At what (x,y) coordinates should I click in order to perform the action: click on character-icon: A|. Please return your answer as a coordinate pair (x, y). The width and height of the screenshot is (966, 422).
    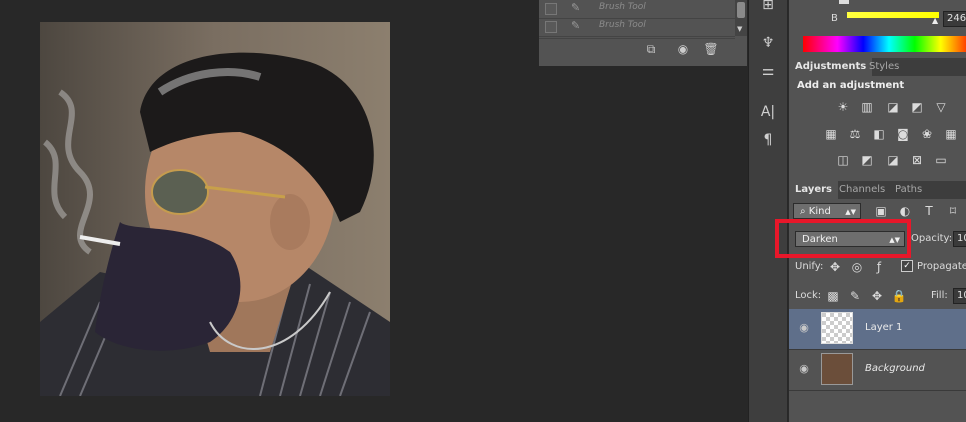
    Looking at the image, I should click on (768, 112).